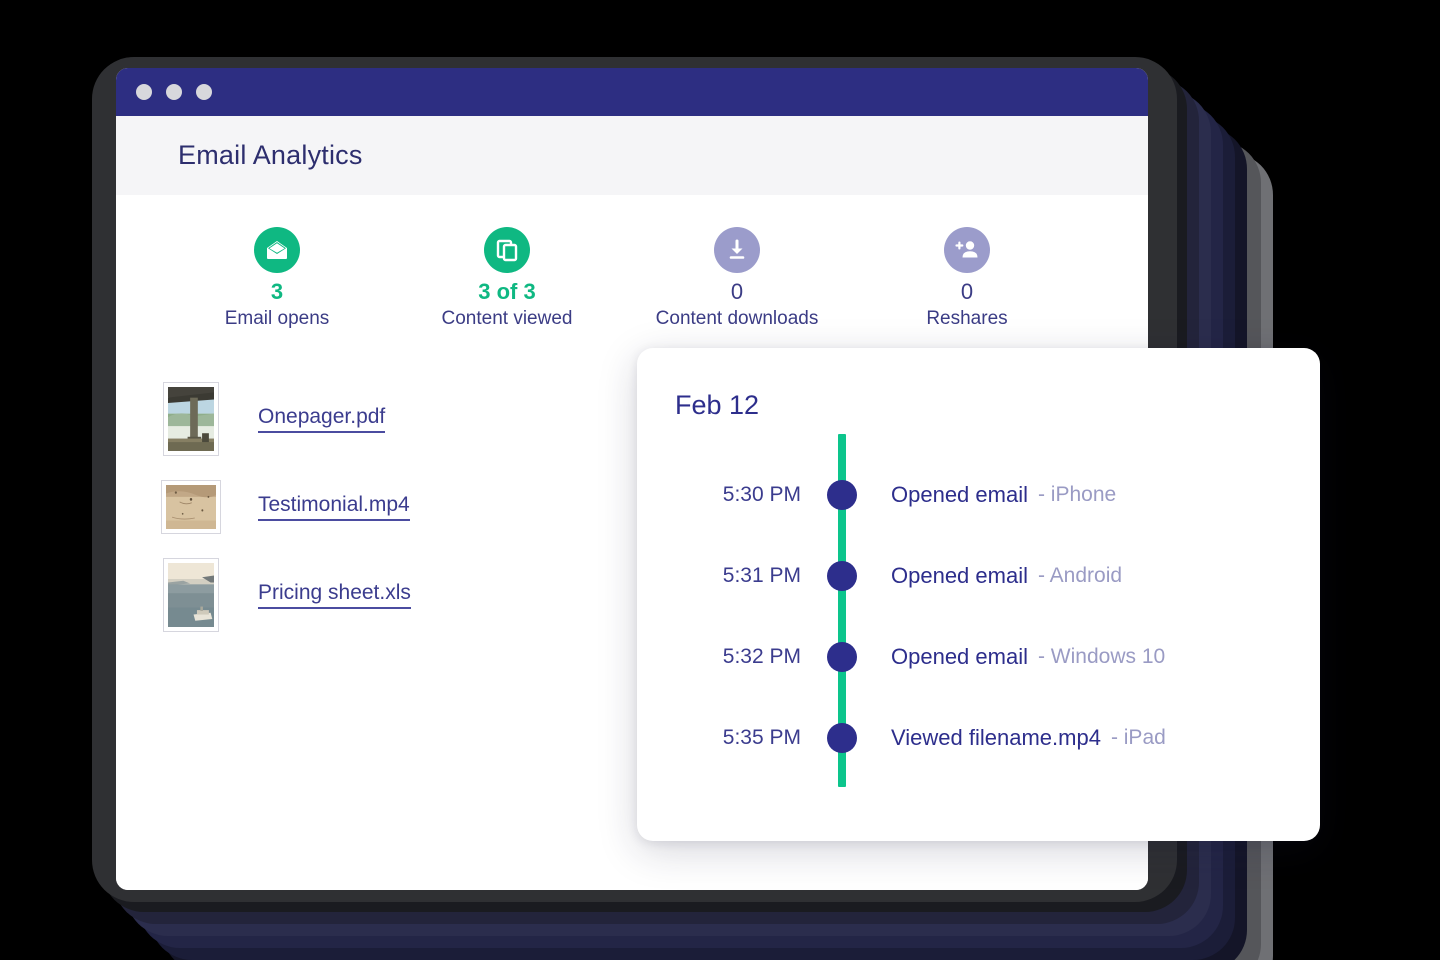  I want to click on event-time: 5:32 PM, so click(761, 656).